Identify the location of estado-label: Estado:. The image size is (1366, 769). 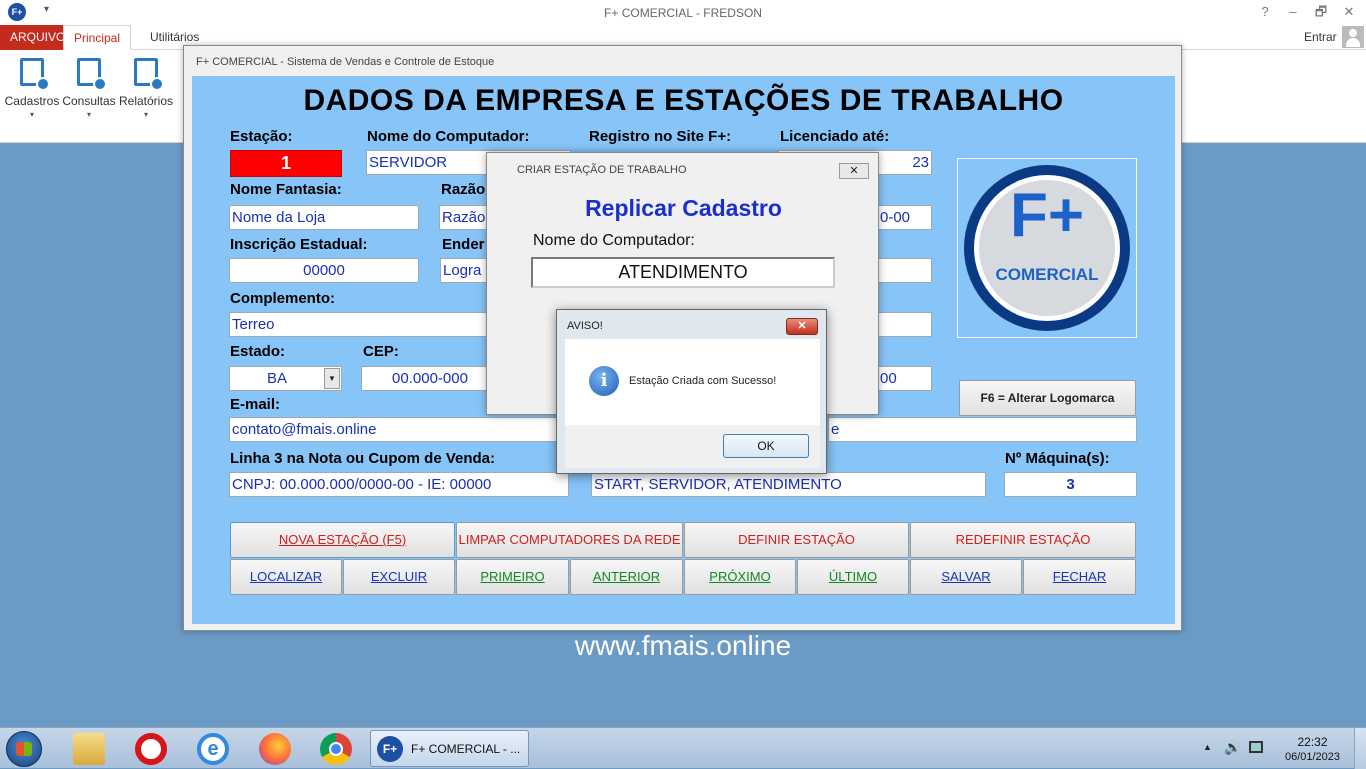
(258, 351).